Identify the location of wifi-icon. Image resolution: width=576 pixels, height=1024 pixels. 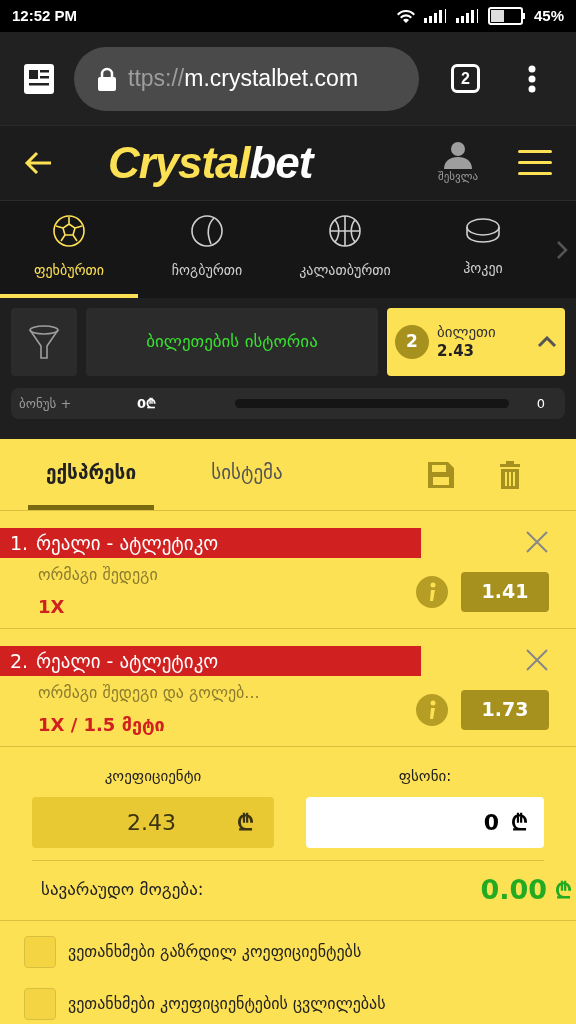
(405, 16).